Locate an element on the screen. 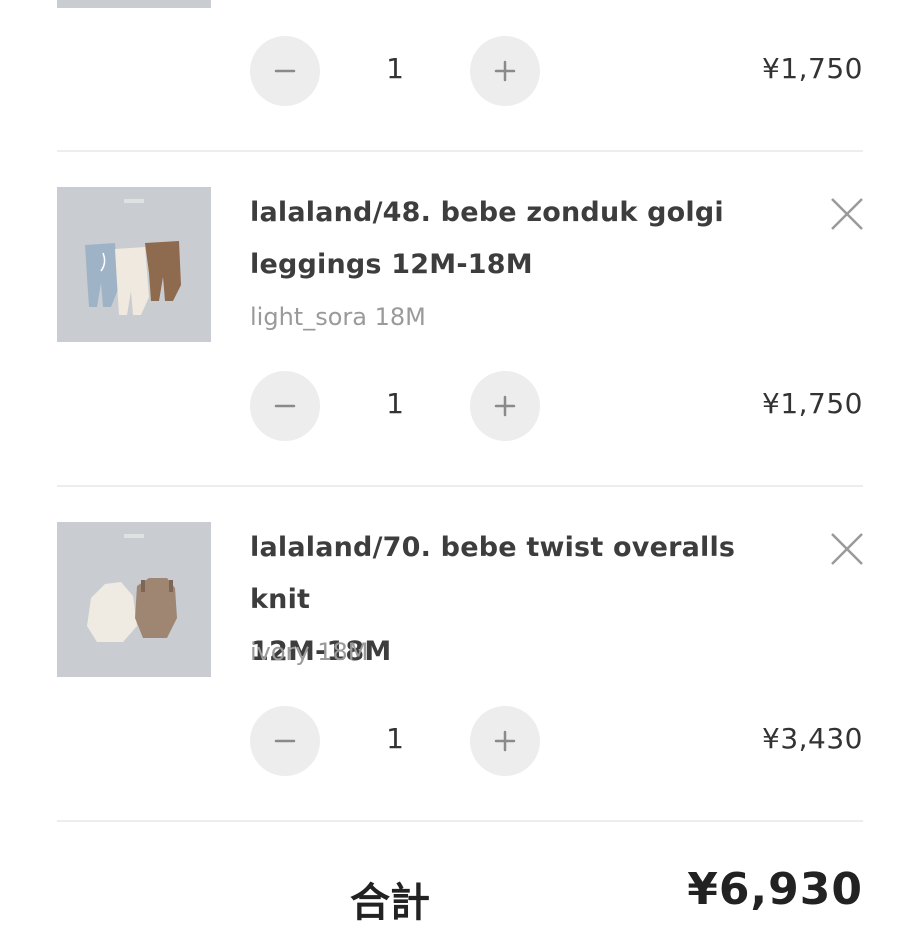  product-variant: light_sora 18M is located at coordinates (338, 317).